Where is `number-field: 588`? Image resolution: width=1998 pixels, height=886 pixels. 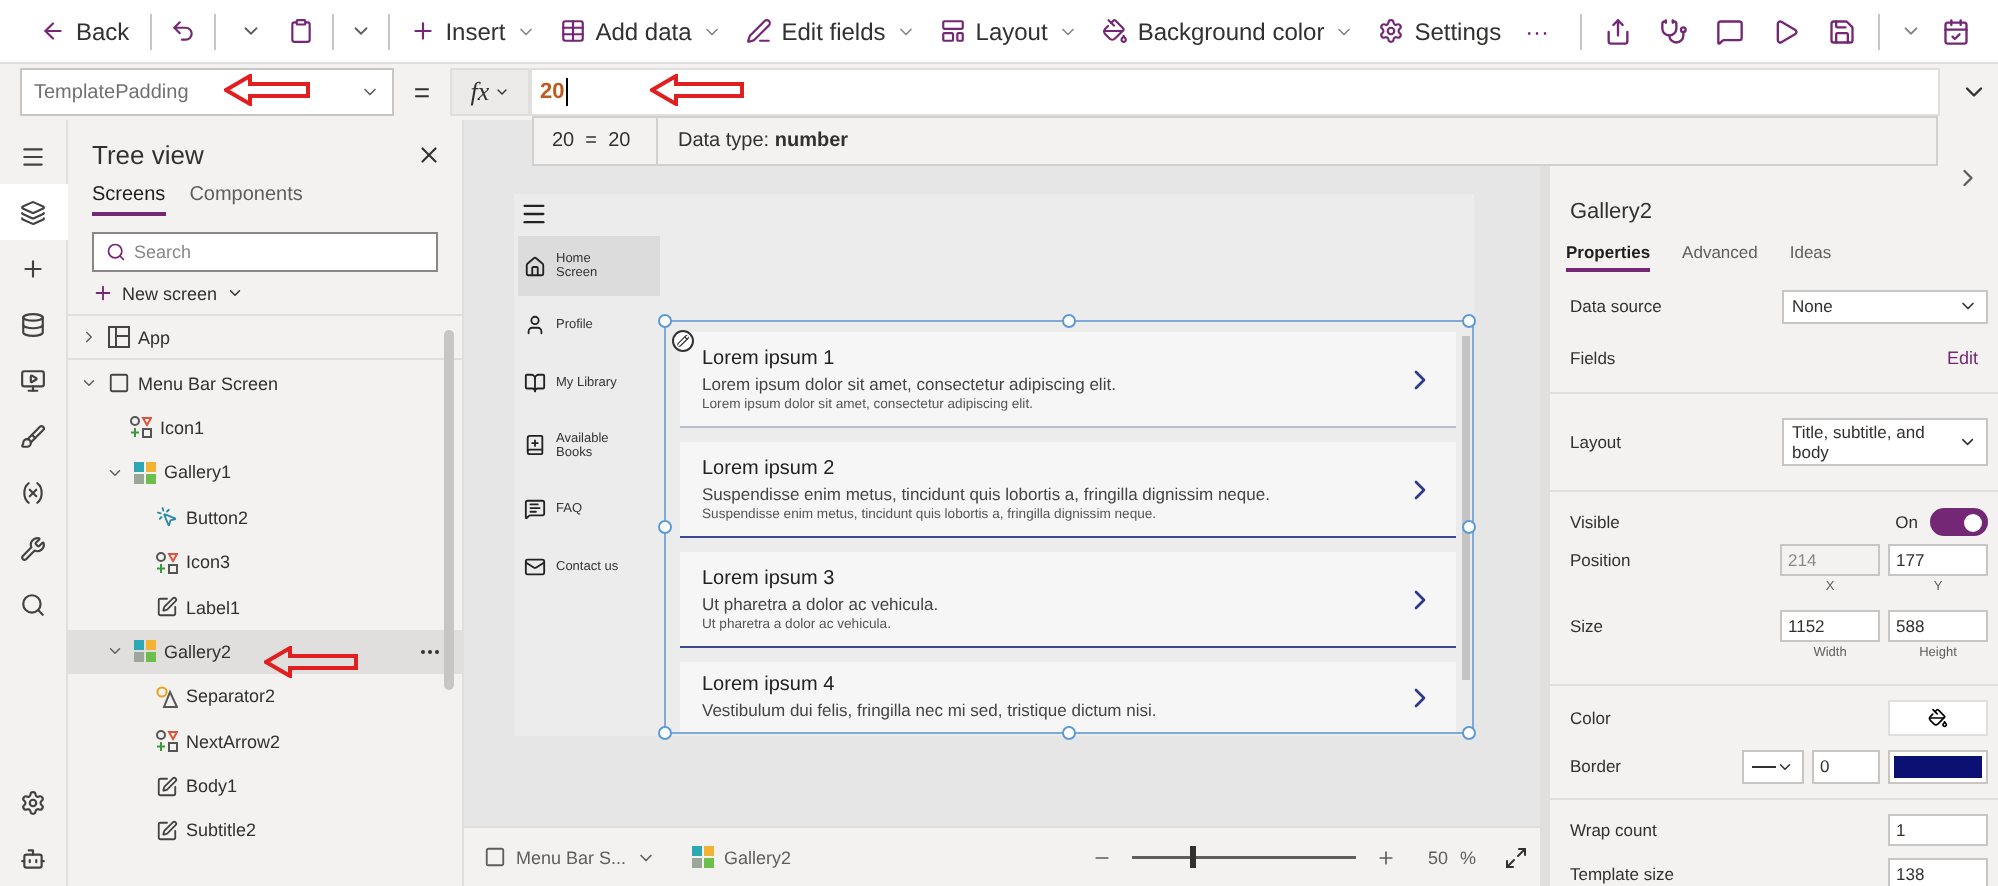 number-field: 588 is located at coordinates (1938, 626).